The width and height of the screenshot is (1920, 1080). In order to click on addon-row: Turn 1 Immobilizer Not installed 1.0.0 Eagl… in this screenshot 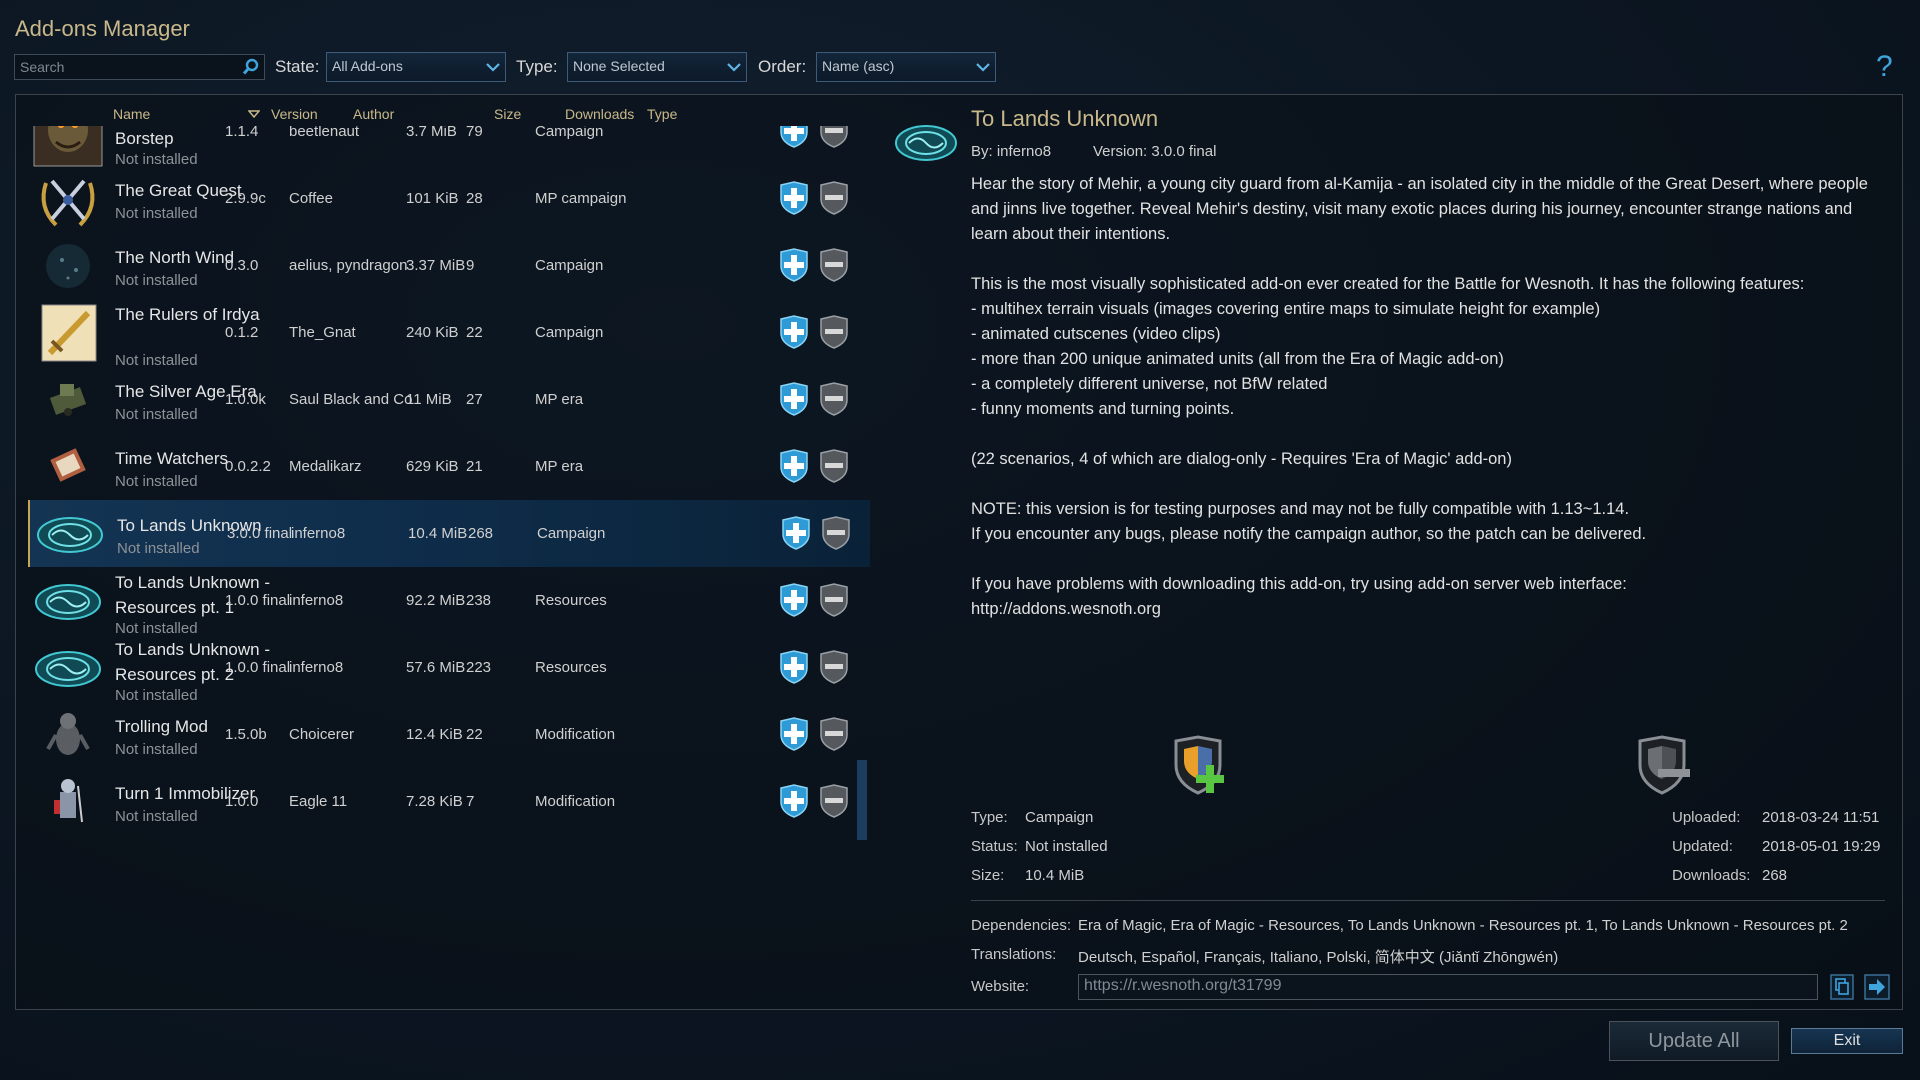, I will do `click(449, 801)`.